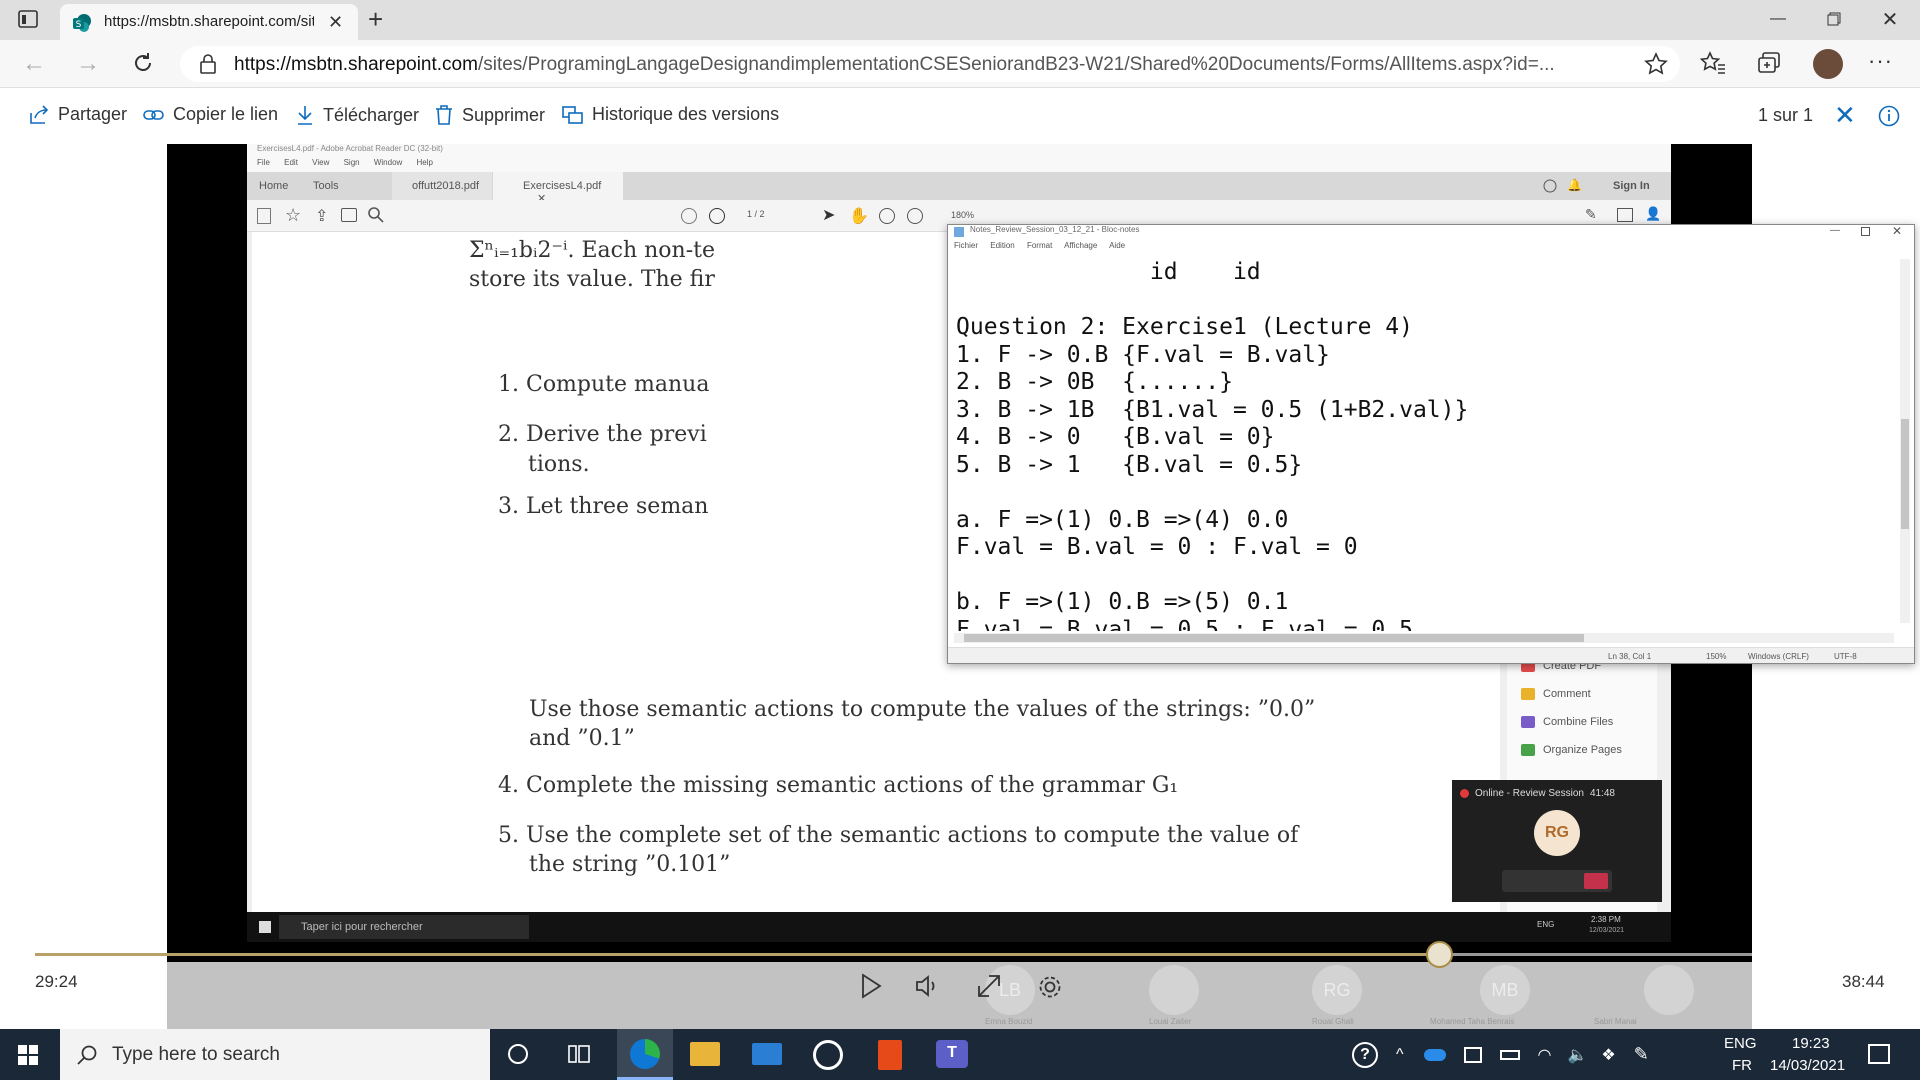 The width and height of the screenshot is (1920, 1080). Describe the element at coordinates (717, 216) in the screenshot. I see `next-page-icon` at that location.